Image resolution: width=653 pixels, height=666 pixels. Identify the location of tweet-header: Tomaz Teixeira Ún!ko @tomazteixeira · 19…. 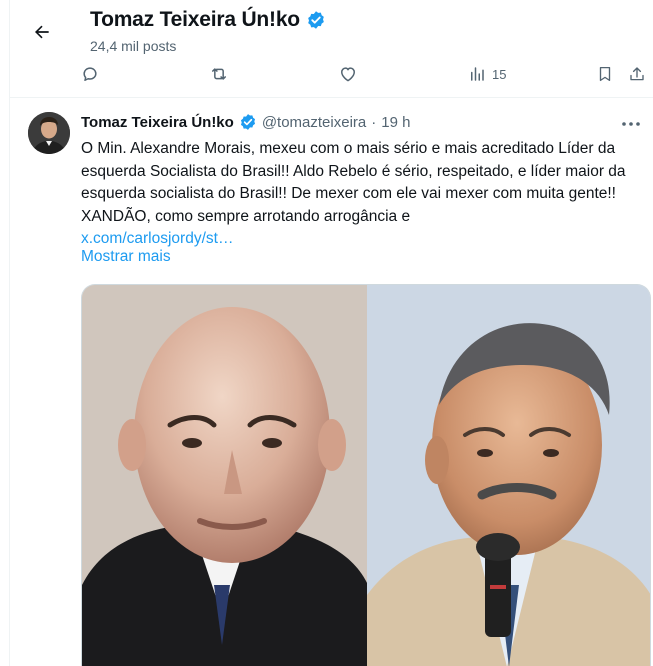
(245, 122).